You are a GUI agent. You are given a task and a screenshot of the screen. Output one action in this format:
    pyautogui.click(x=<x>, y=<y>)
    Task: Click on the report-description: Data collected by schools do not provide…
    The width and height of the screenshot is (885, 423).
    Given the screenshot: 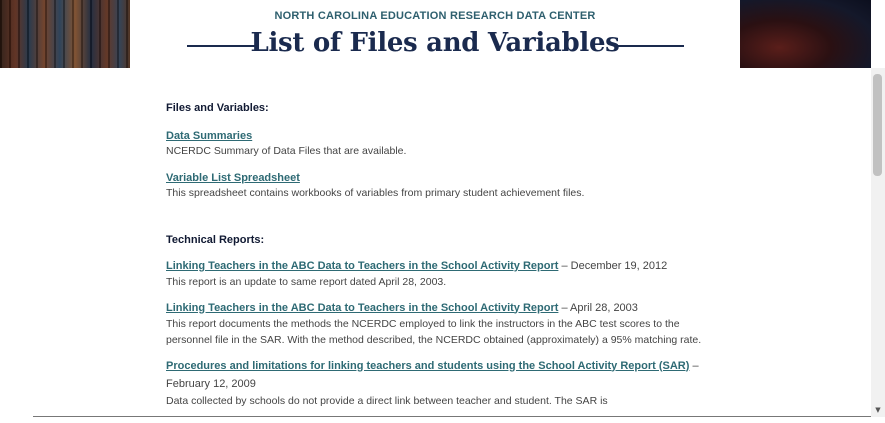 What is the action you would take?
    pyautogui.click(x=387, y=400)
    